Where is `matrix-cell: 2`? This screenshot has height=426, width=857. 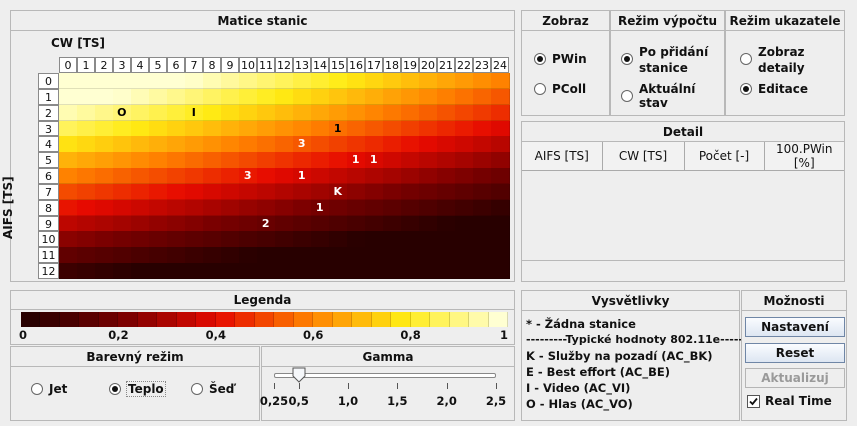 matrix-cell: 2 is located at coordinates (266, 223).